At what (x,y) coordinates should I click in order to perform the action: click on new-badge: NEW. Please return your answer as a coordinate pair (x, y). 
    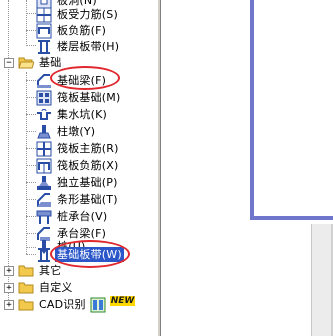
    Looking at the image, I should click on (122, 300).